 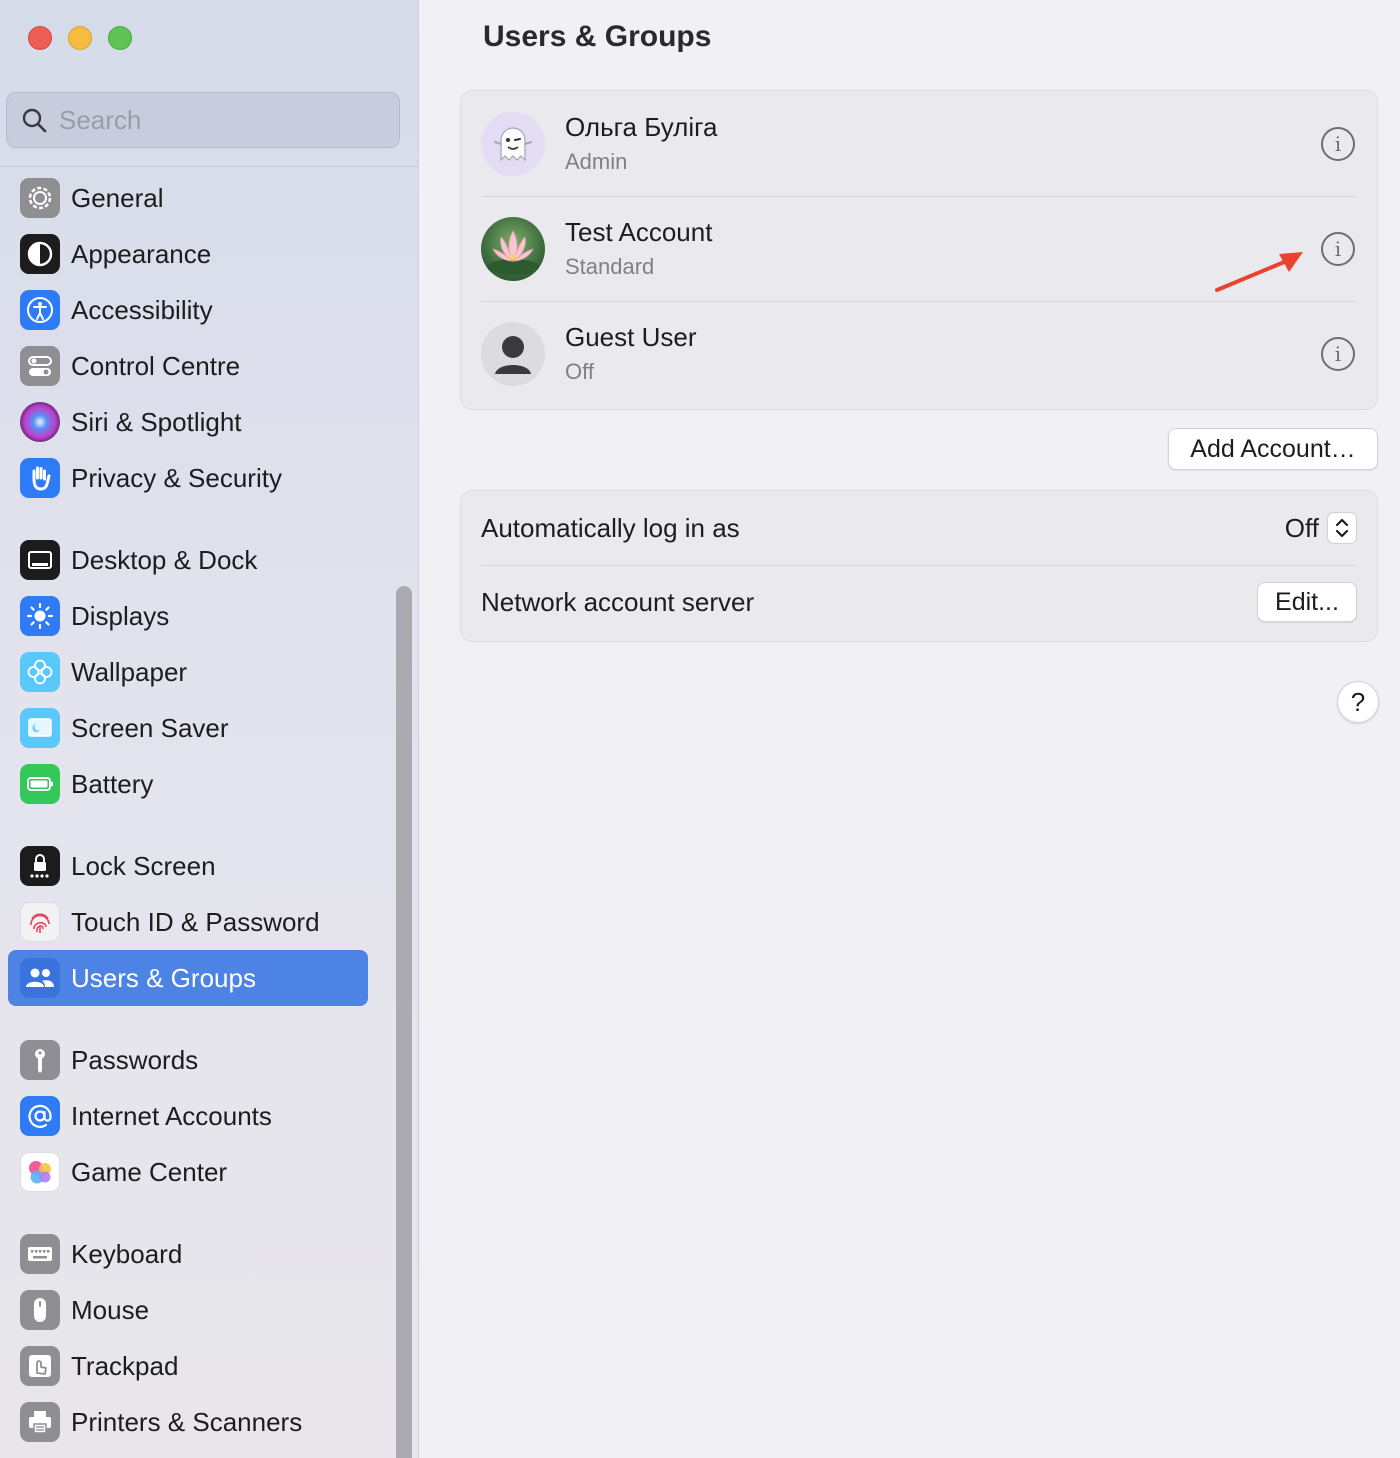 I want to click on zoom-window-button, so click(x=120, y=38).